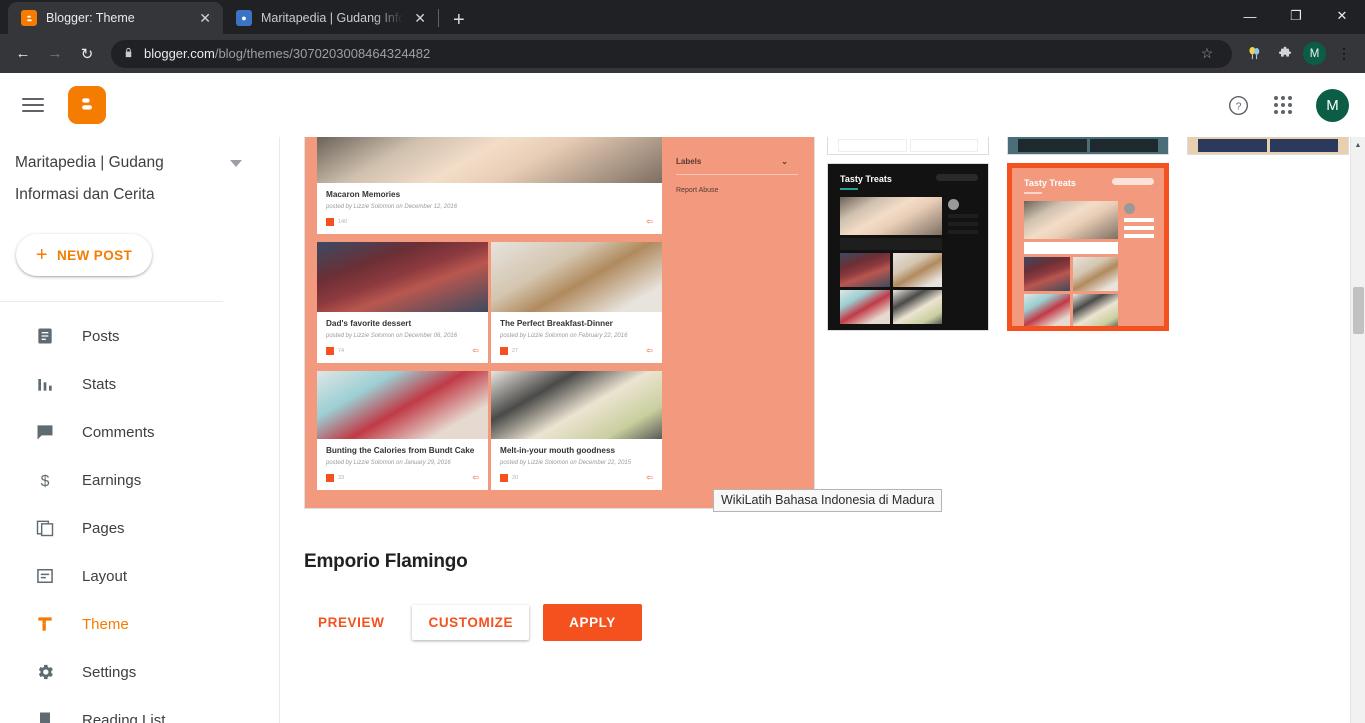 This screenshot has height=723, width=1365. What do you see at coordinates (1088, 146) in the screenshot?
I see `theme-thumbnail-teal` at bounding box center [1088, 146].